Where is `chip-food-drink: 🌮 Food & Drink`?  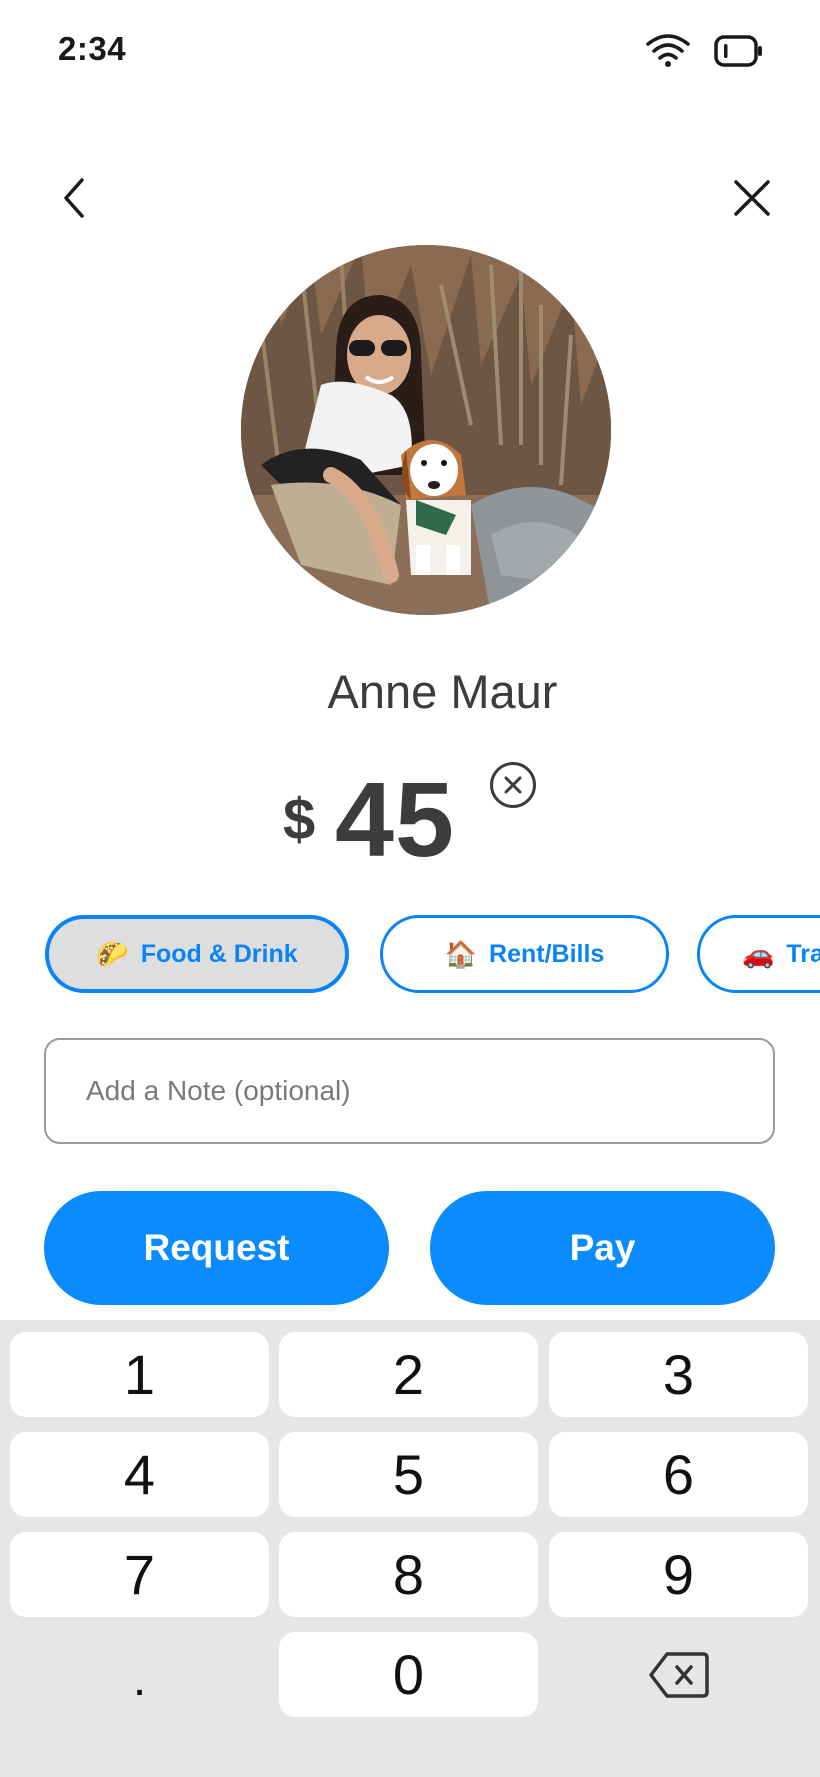
chip-food-drink: 🌮 Food & Drink is located at coordinates (197, 954).